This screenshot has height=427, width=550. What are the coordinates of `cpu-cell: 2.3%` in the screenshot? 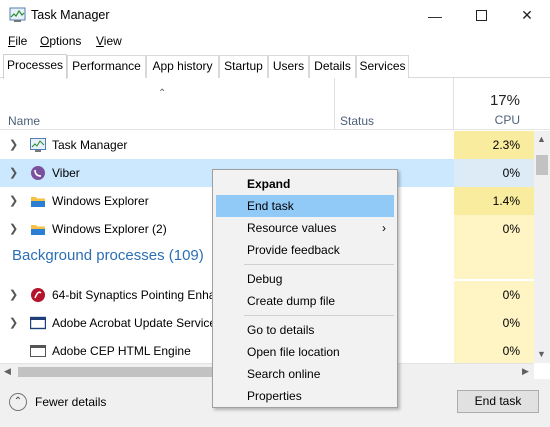 It's located at (494, 145).